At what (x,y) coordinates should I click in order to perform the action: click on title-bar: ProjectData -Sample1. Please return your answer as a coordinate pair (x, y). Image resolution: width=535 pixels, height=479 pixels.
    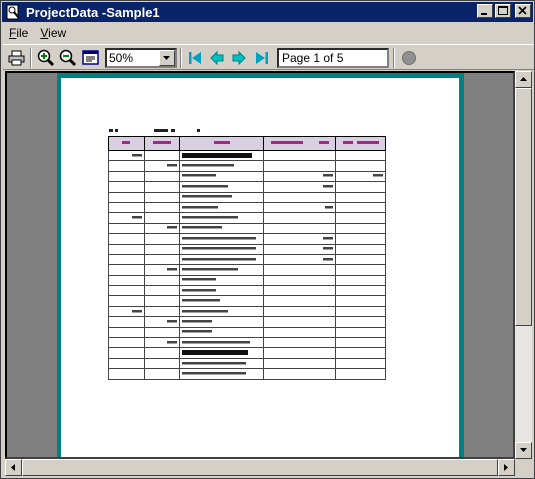
    Looking at the image, I should click on (267, 12).